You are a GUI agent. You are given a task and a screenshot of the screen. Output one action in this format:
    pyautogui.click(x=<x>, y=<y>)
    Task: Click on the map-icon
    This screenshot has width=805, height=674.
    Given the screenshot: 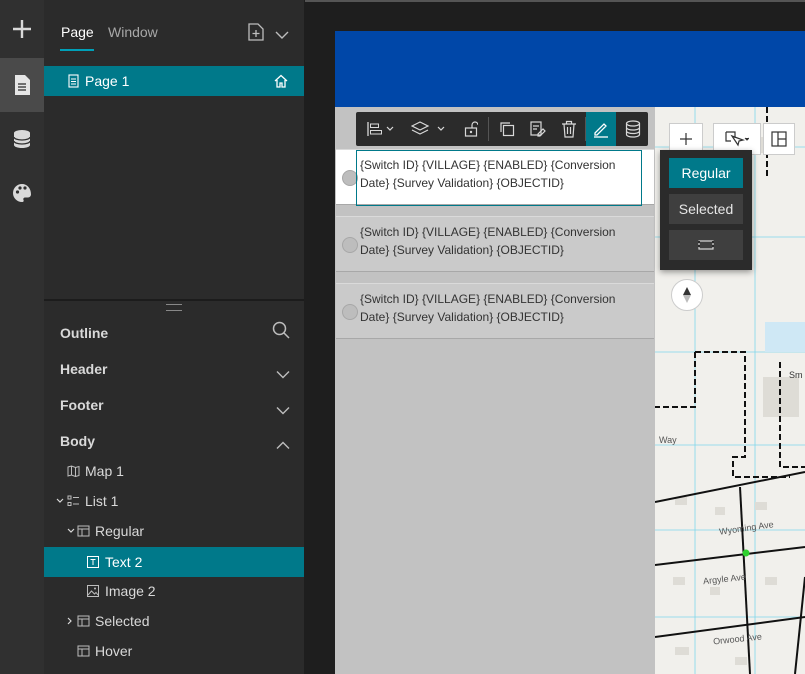 What is the action you would take?
    pyautogui.click(x=73, y=471)
    